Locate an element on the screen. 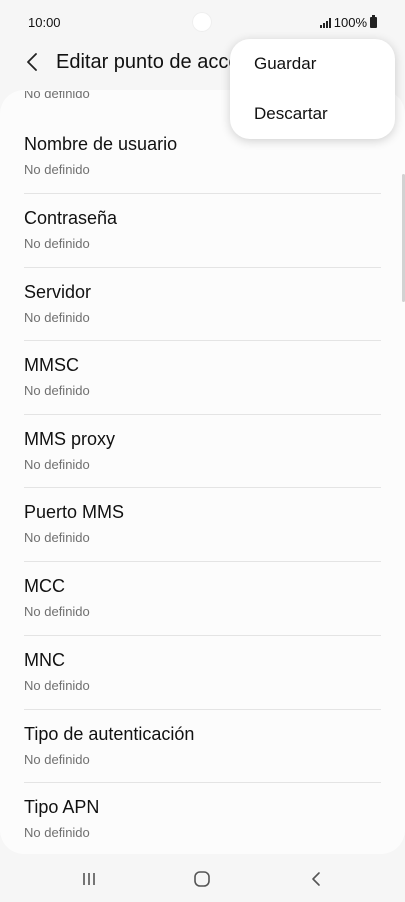 The image size is (405, 902). list-item-mms-proxy: MMS proxy No definido is located at coordinates (202, 428).